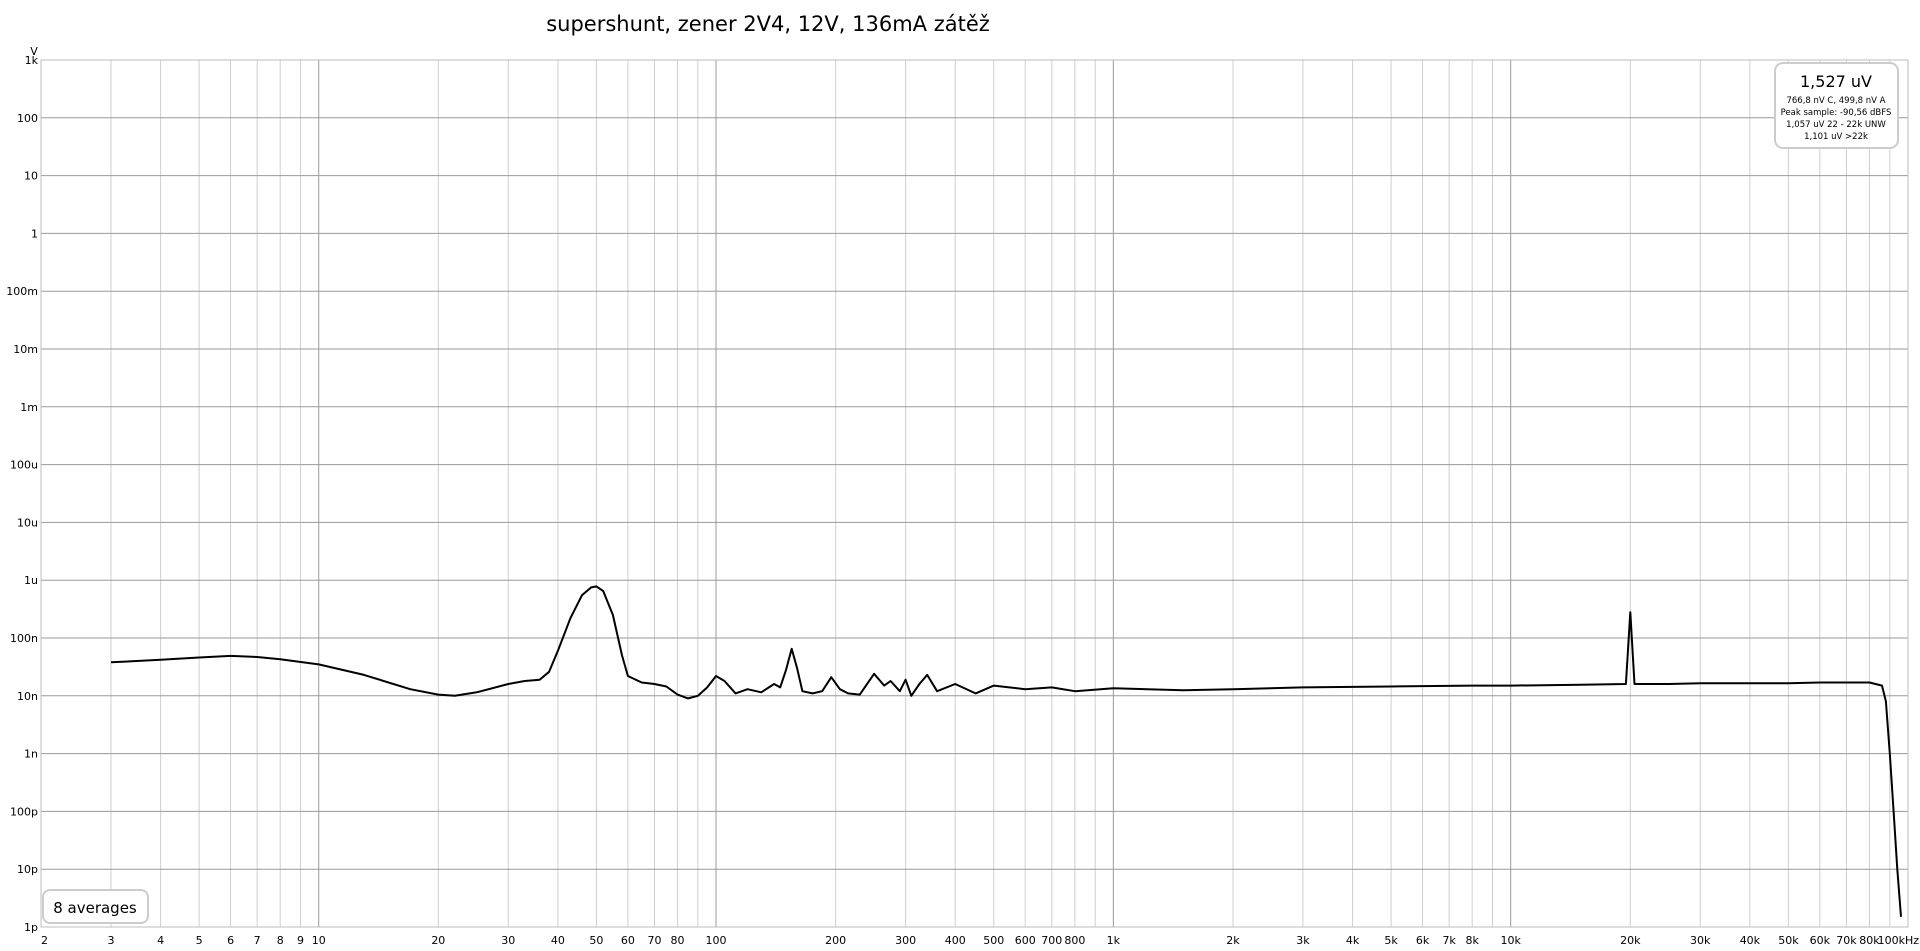  What do you see at coordinates (257, 940) in the screenshot?
I see `x-tick-label: 7` at bounding box center [257, 940].